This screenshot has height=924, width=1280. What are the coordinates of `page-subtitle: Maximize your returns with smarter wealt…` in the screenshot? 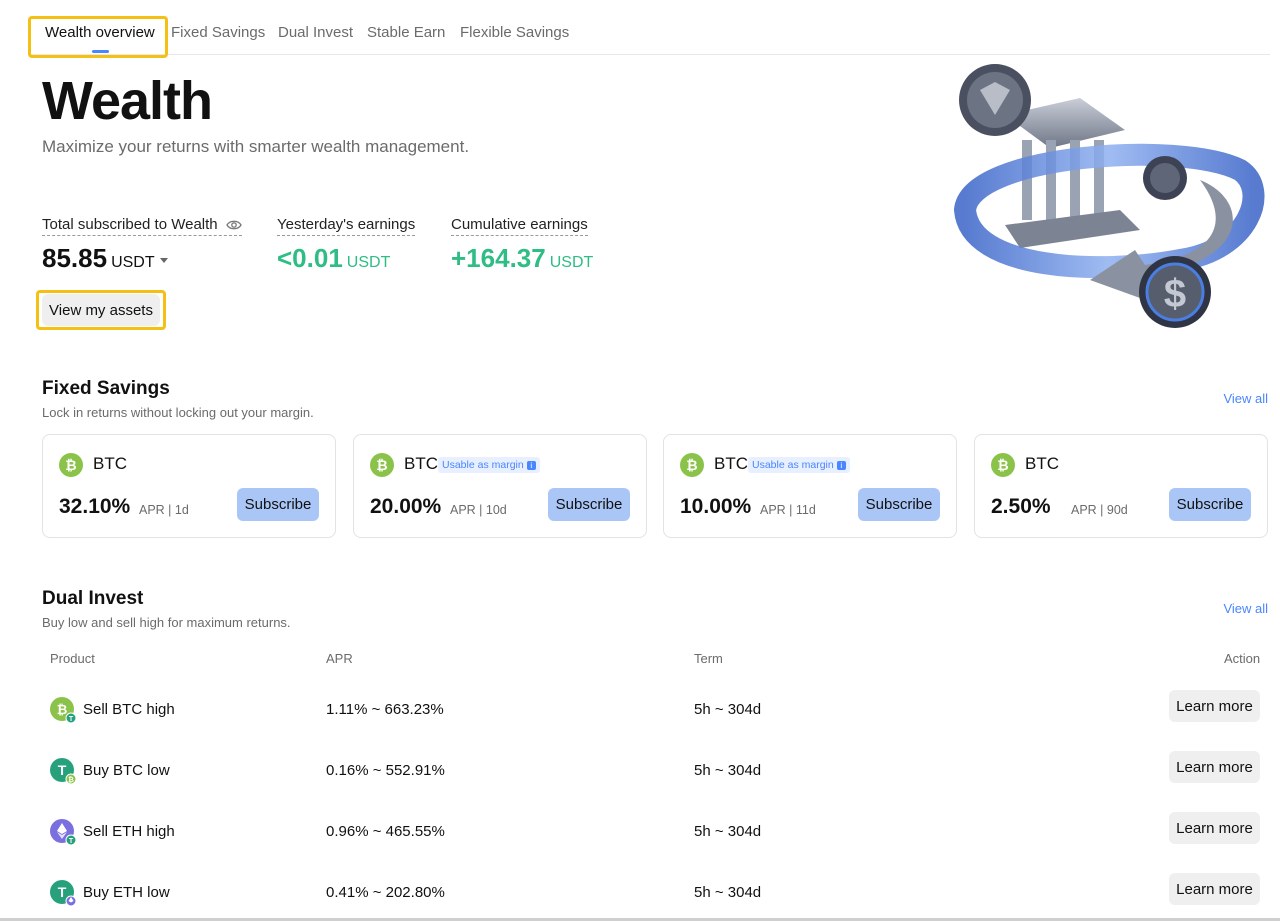 It's located at (256, 146).